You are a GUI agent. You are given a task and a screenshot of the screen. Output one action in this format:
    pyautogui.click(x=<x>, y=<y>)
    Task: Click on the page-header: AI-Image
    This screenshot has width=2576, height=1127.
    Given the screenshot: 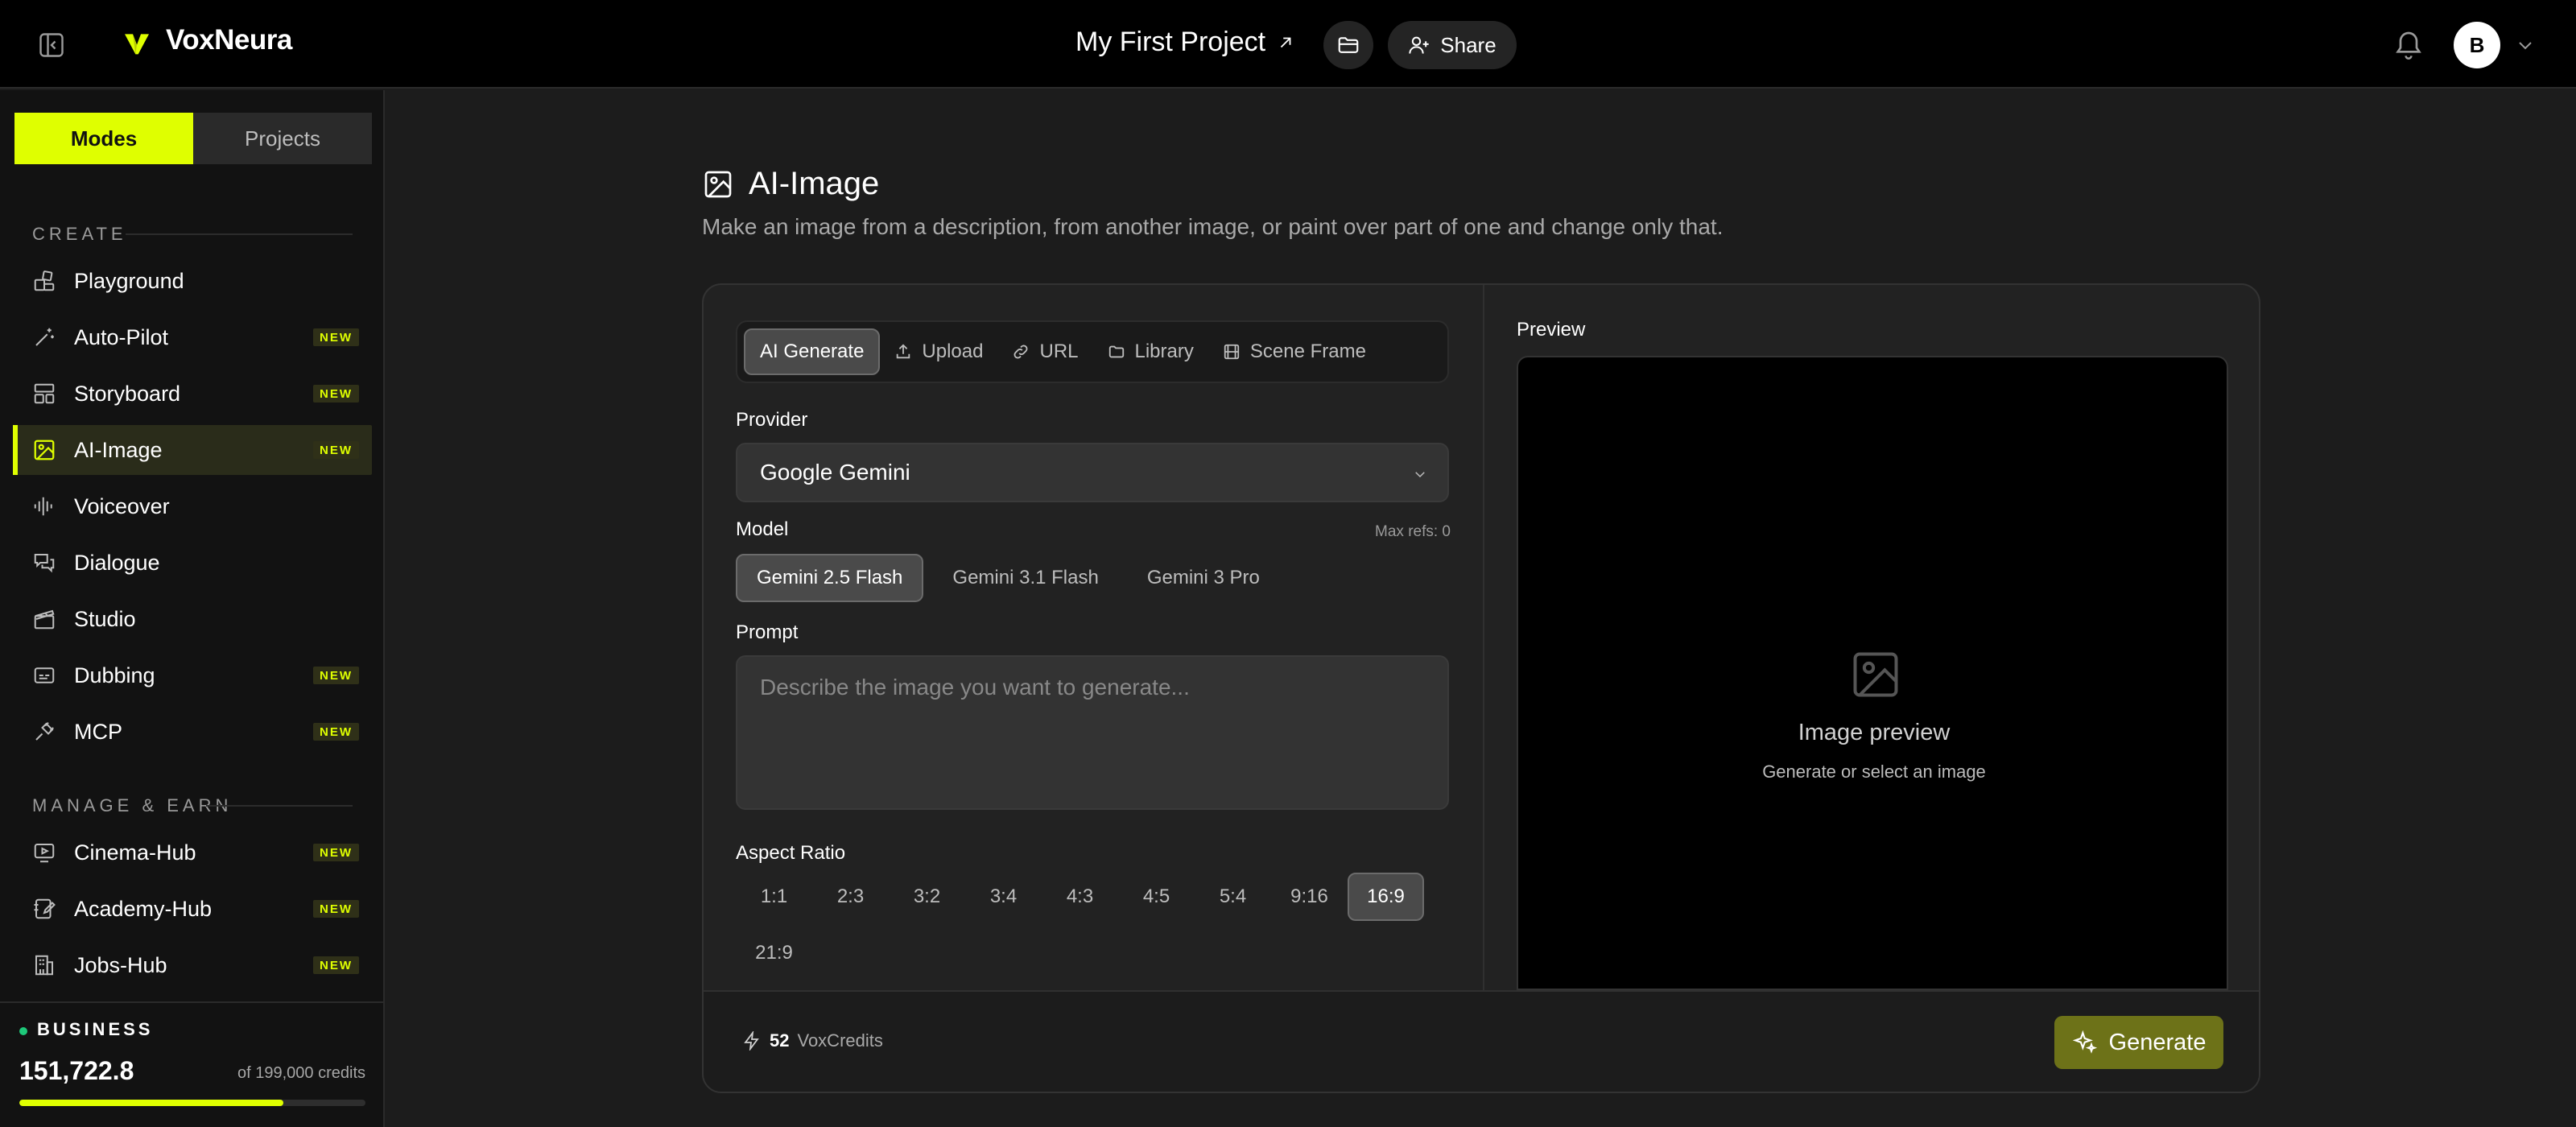 What is the action you would take?
    pyautogui.click(x=790, y=184)
    